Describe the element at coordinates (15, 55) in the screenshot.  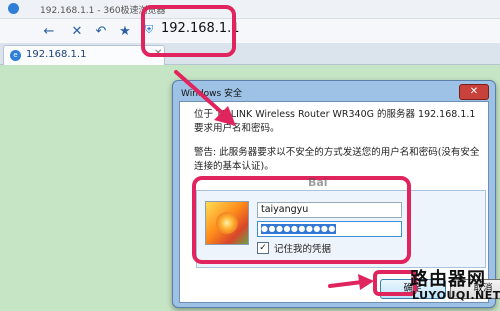
I see `globe-icon: e` at that location.